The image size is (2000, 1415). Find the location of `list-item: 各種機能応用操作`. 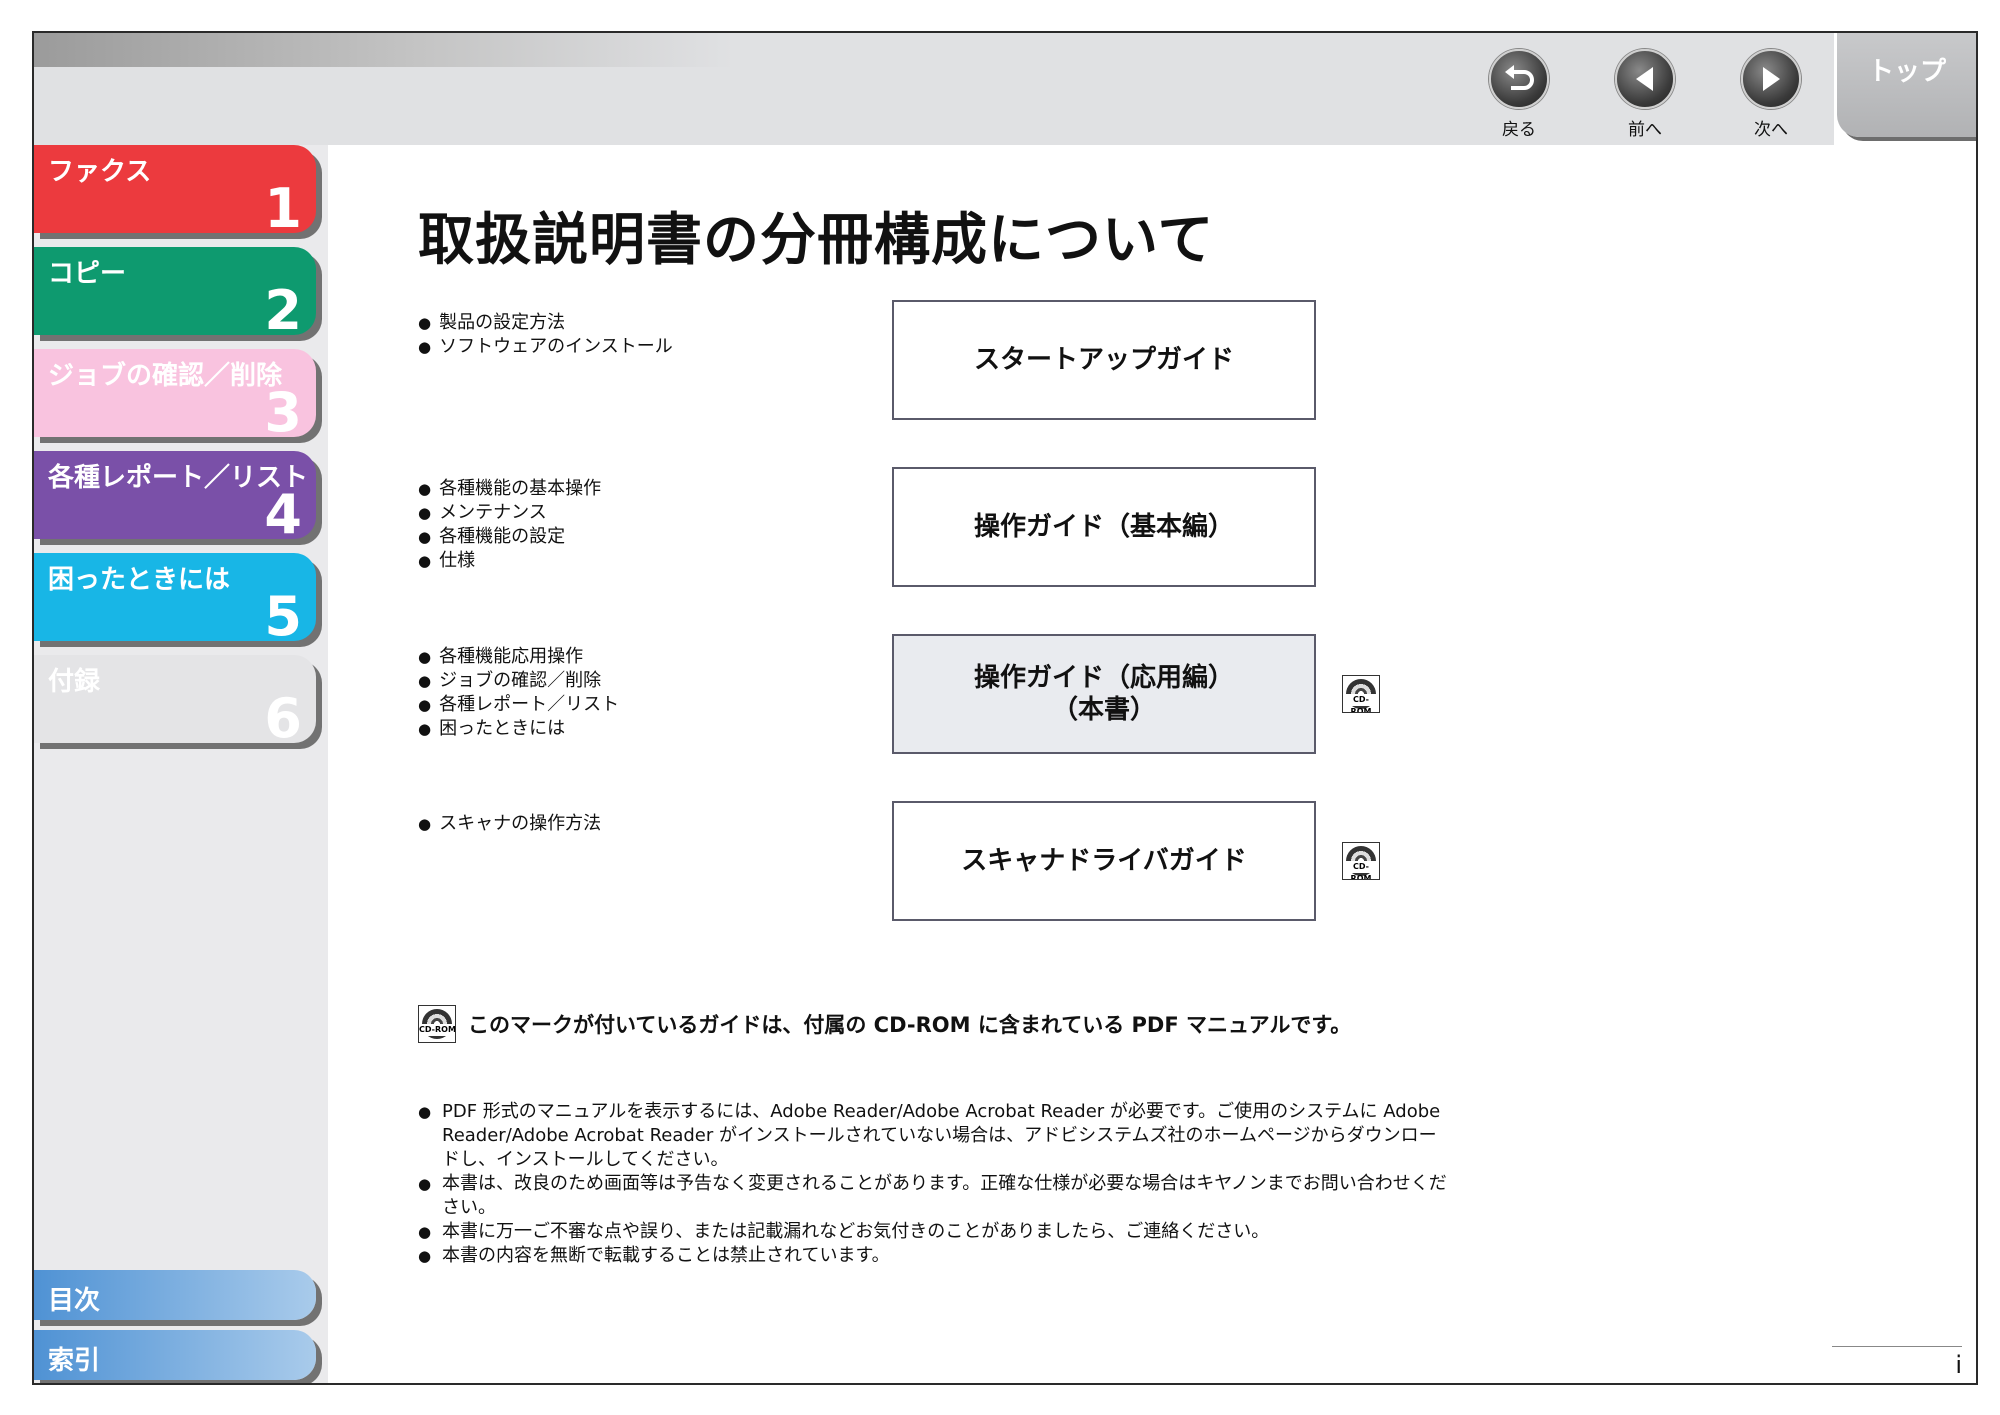

list-item: 各種機能応用操作 is located at coordinates (518, 657).